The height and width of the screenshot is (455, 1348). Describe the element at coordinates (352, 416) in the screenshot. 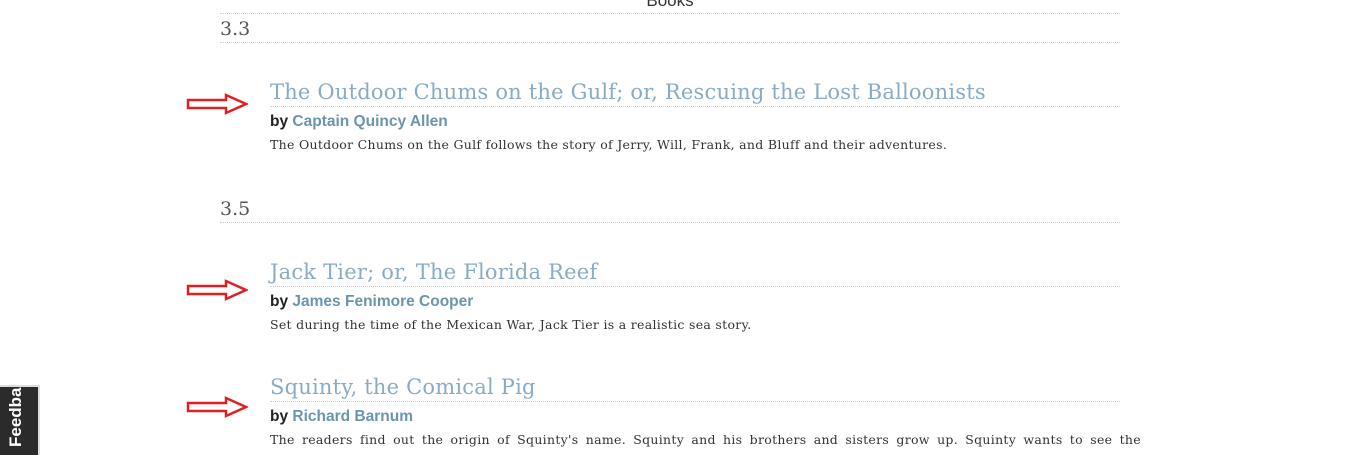

I see `author-link: Richard Barnum` at that location.